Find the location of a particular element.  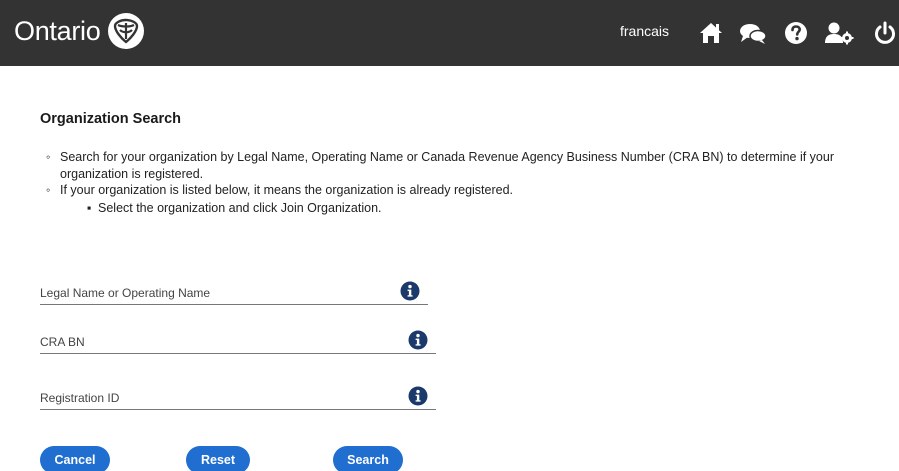

search-button: Search is located at coordinates (368, 458).